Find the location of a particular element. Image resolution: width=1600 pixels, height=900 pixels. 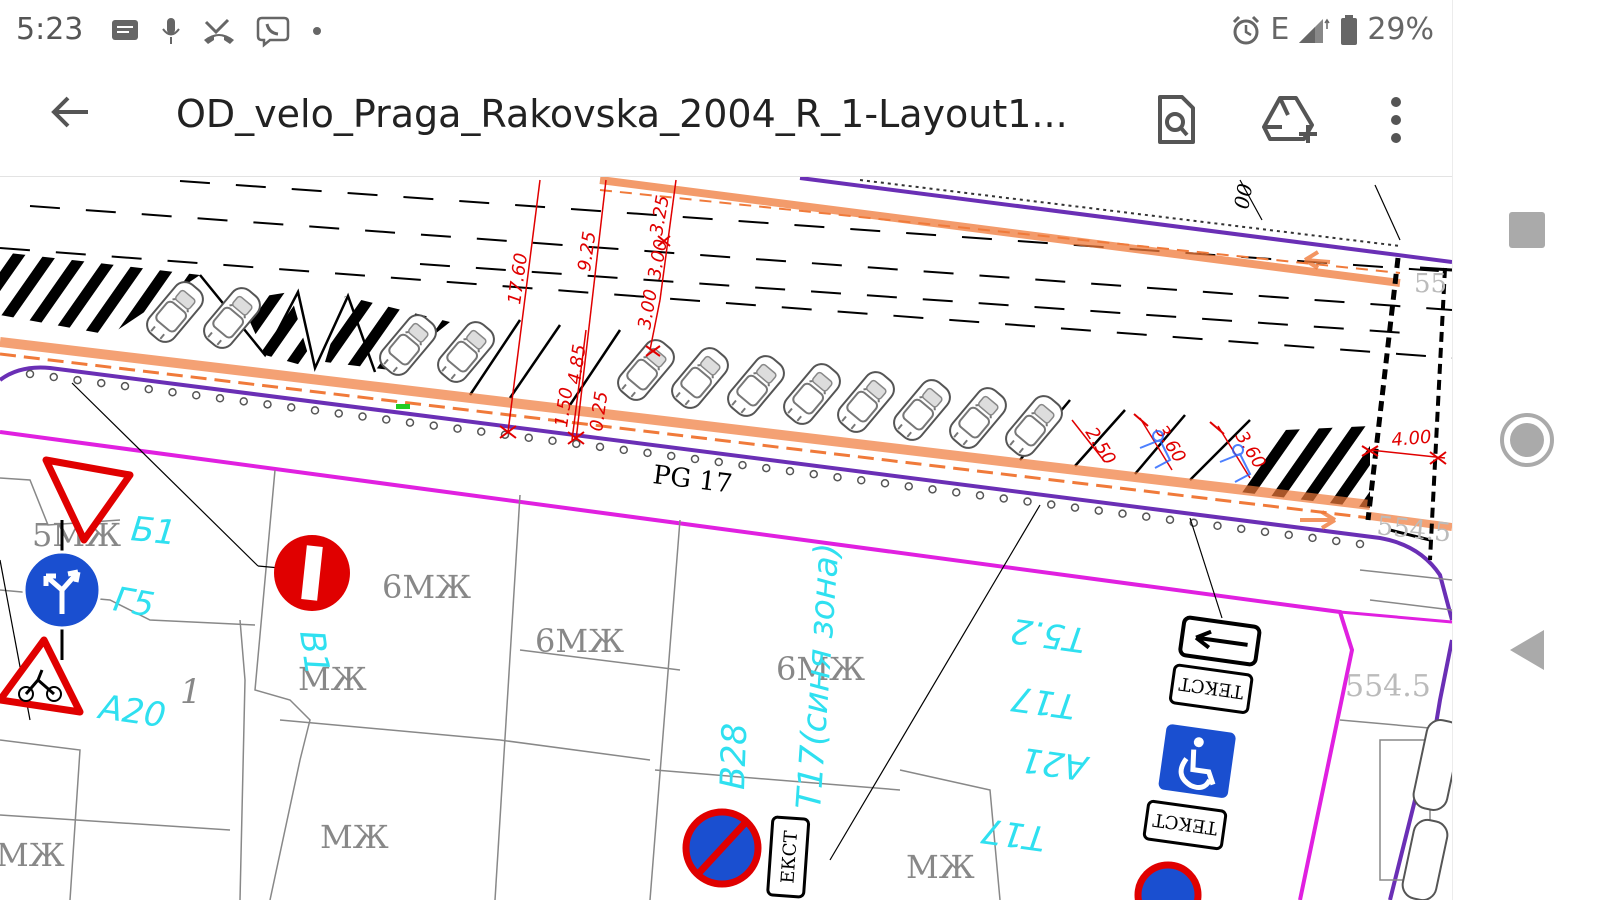

recents-button is located at coordinates (1527, 230).